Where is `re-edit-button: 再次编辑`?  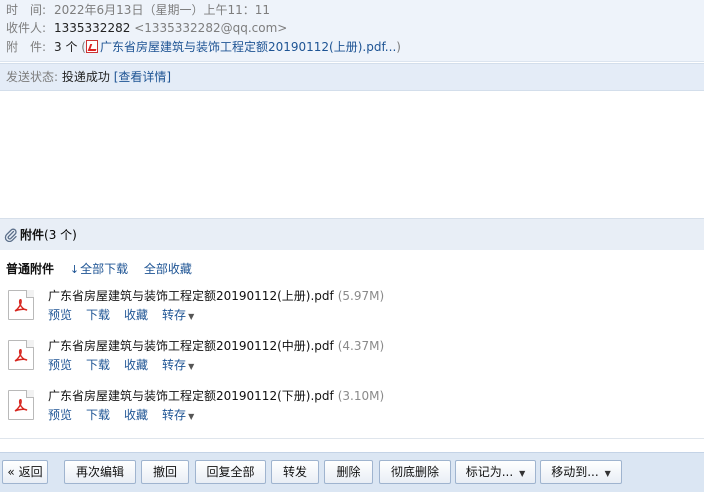
re-edit-button: 再次编辑 is located at coordinates (100, 472).